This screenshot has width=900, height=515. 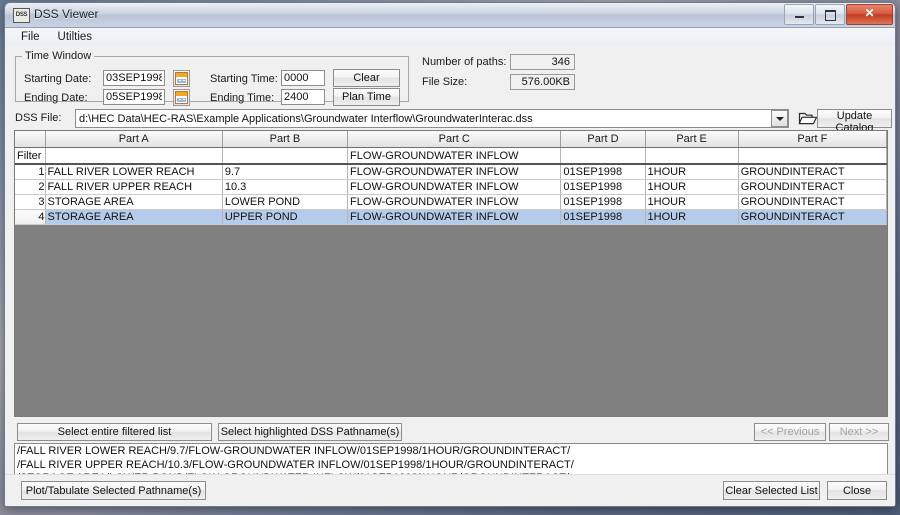 I want to click on starting-time-label: Starting Time:, so click(x=244, y=79).